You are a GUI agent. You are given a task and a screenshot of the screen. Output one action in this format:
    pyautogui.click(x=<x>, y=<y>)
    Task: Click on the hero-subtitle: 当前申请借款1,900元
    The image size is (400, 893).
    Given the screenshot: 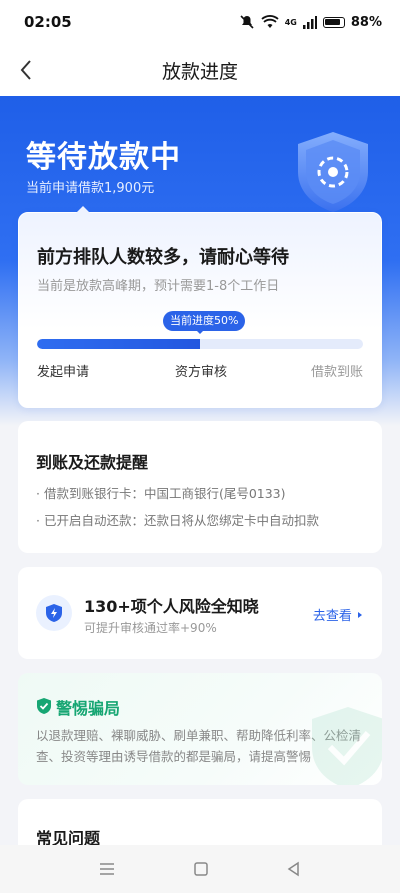 What is the action you would take?
    pyautogui.click(x=90, y=188)
    